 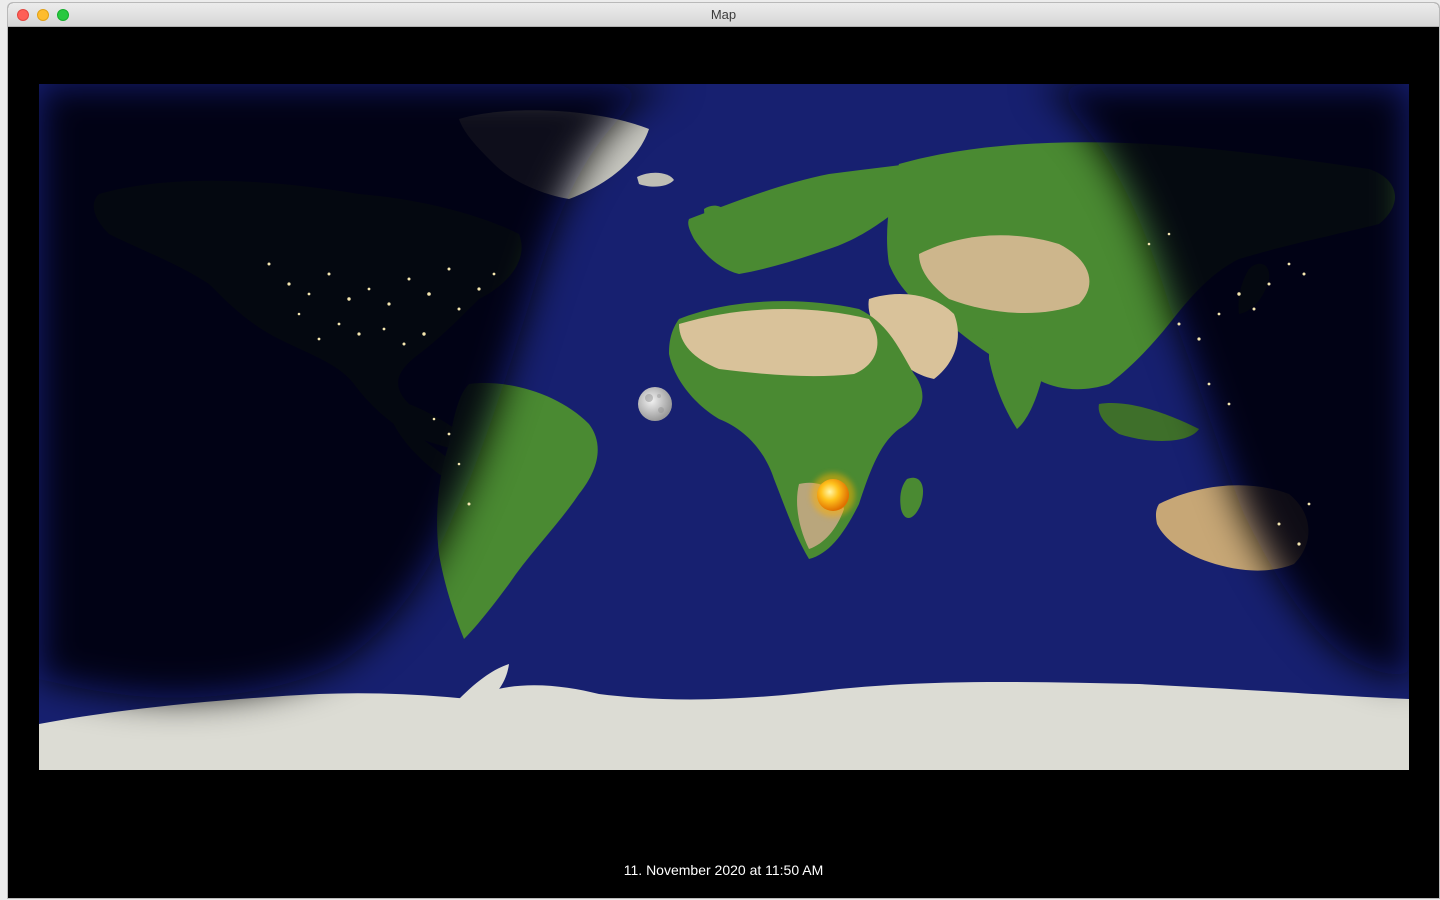 I want to click on moon-icon, so click(x=655, y=404).